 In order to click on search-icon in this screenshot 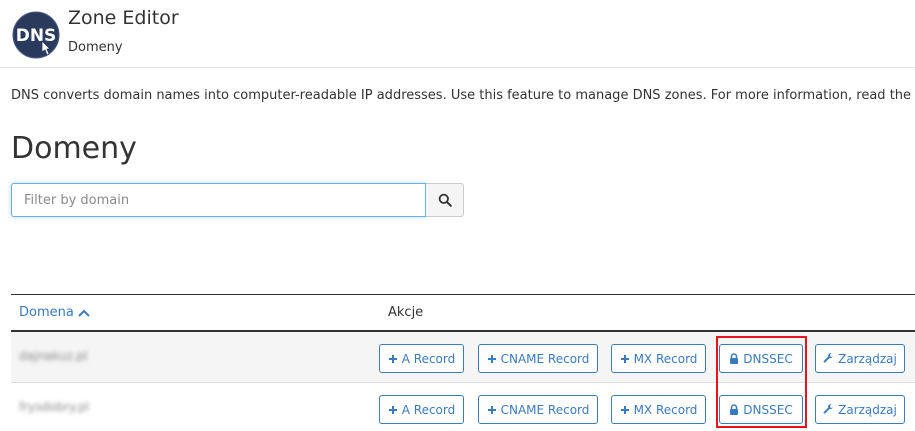, I will do `click(445, 200)`.